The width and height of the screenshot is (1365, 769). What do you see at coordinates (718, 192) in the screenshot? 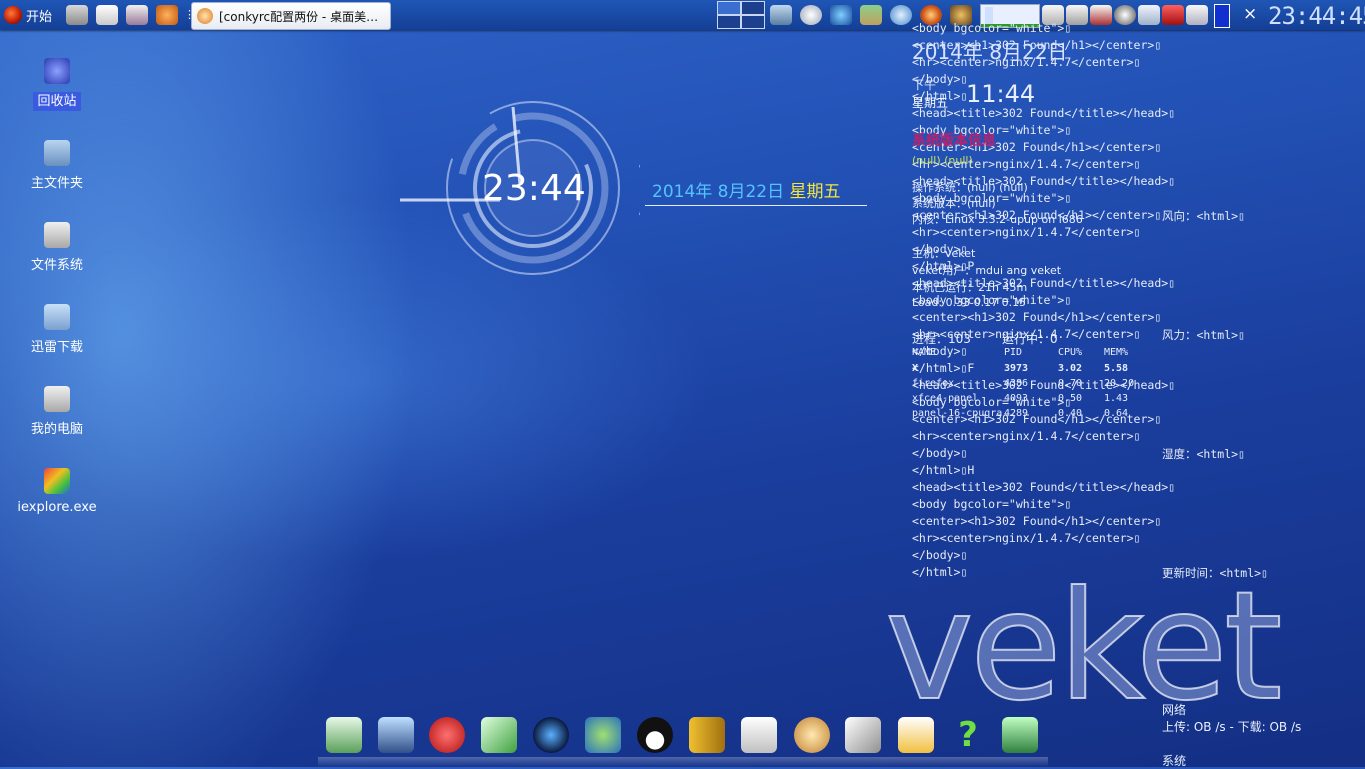
I see `clock-widget-date-text: 2014年 8月22日` at bounding box center [718, 192].